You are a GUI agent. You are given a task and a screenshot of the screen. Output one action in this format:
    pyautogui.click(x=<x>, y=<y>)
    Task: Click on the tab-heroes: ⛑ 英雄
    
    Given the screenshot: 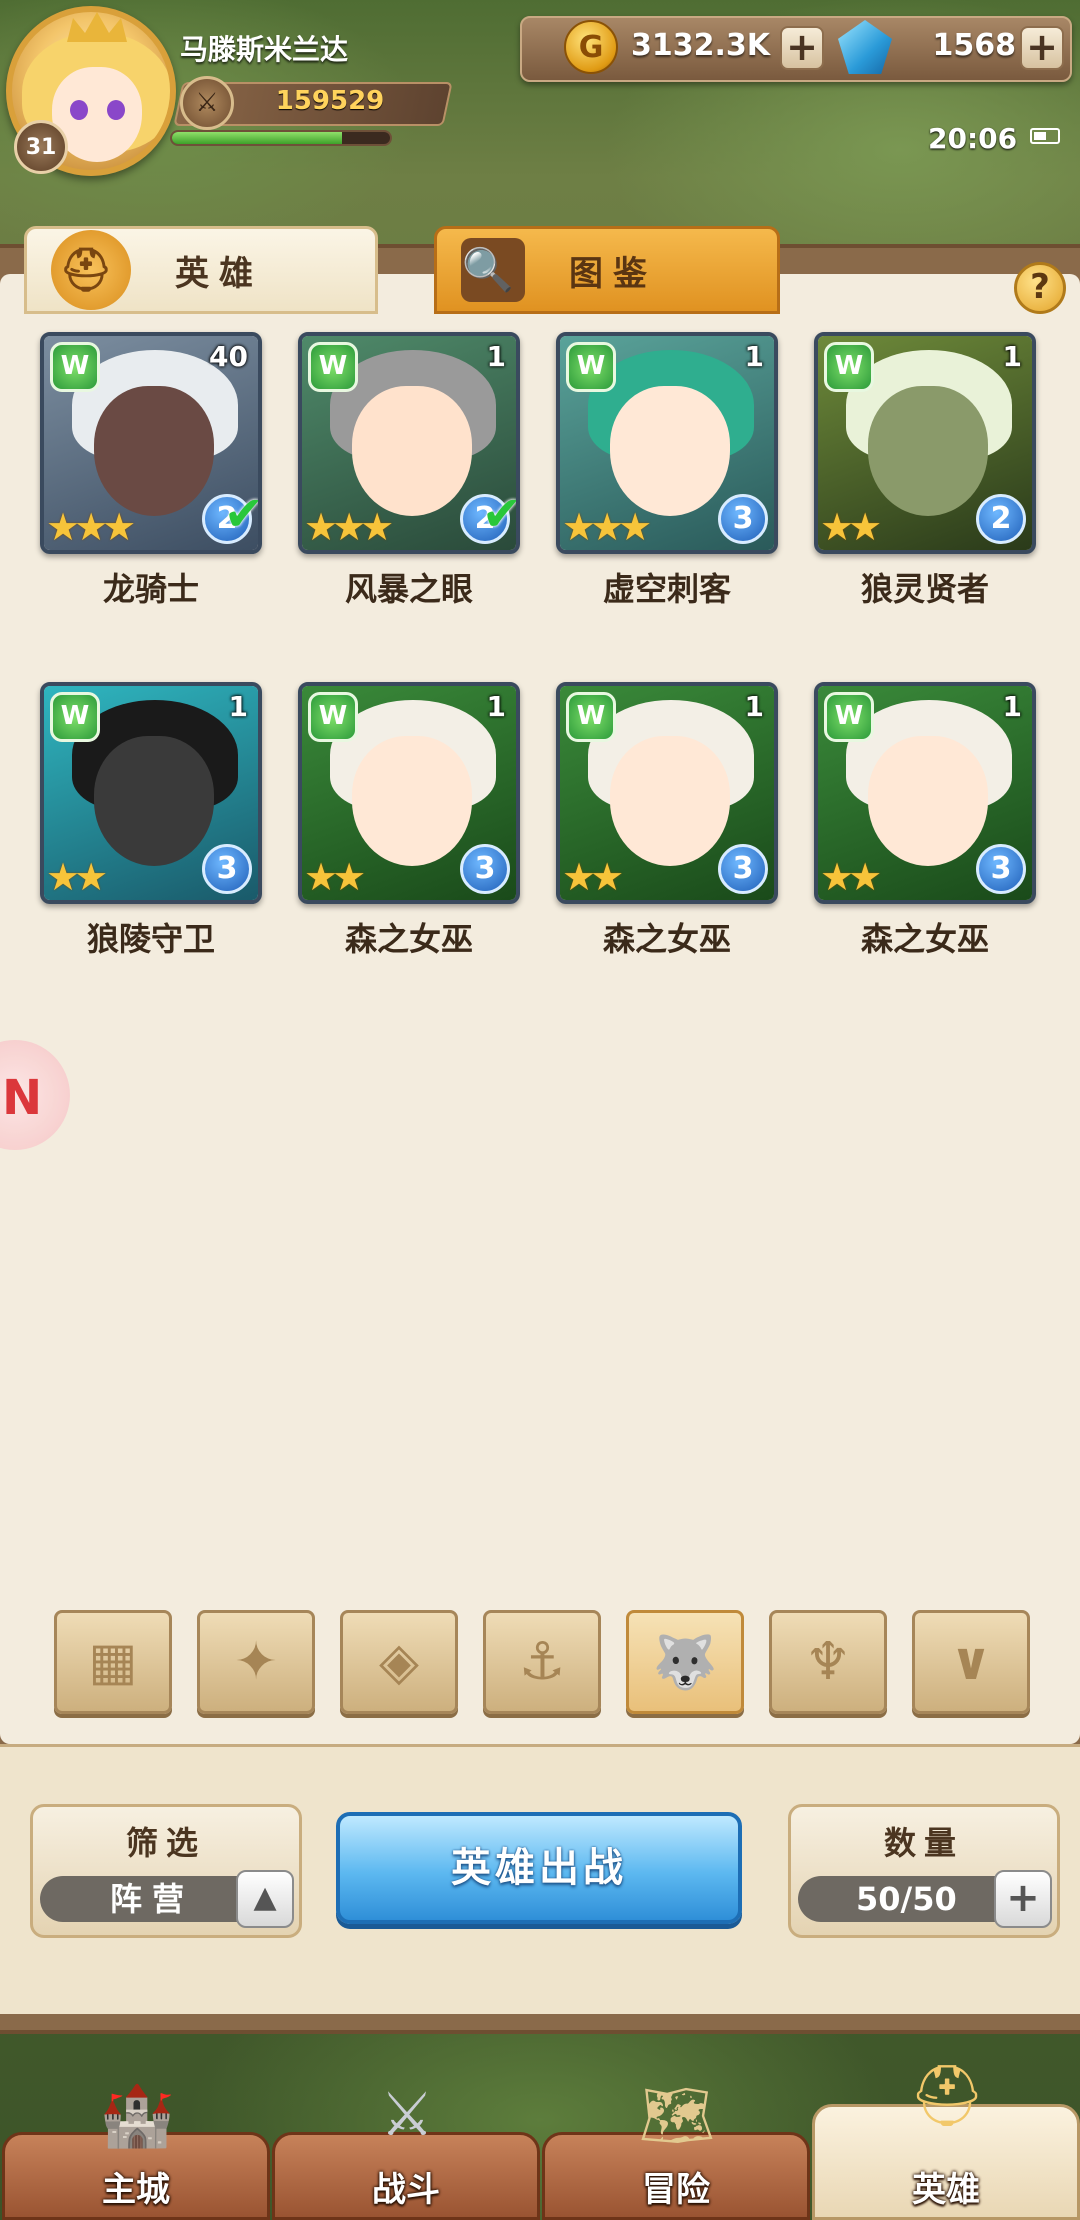 What is the action you would take?
    pyautogui.click(x=201, y=270)
    